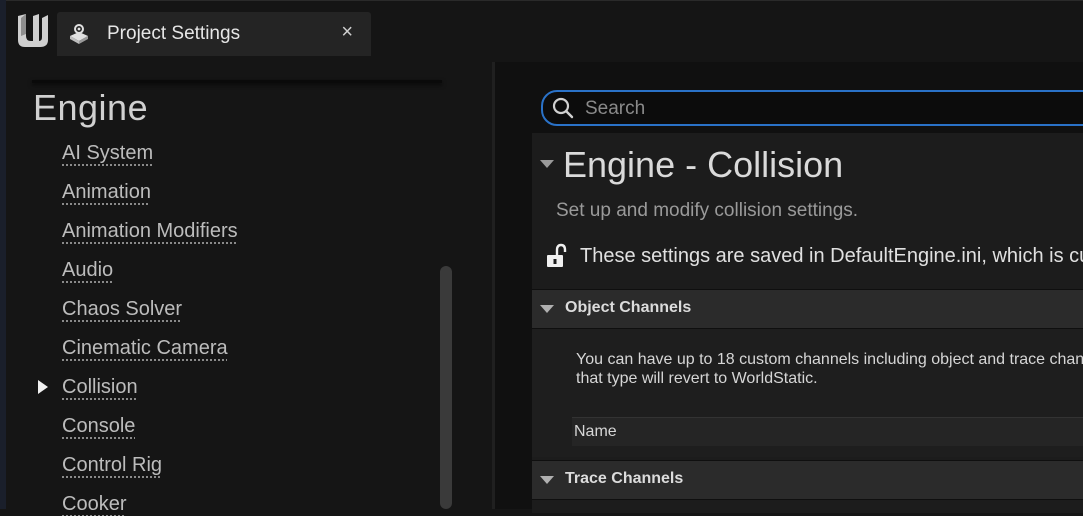  Describe the element at coordinates (825, 109) in the screenshot. I see `search-input` at that location.